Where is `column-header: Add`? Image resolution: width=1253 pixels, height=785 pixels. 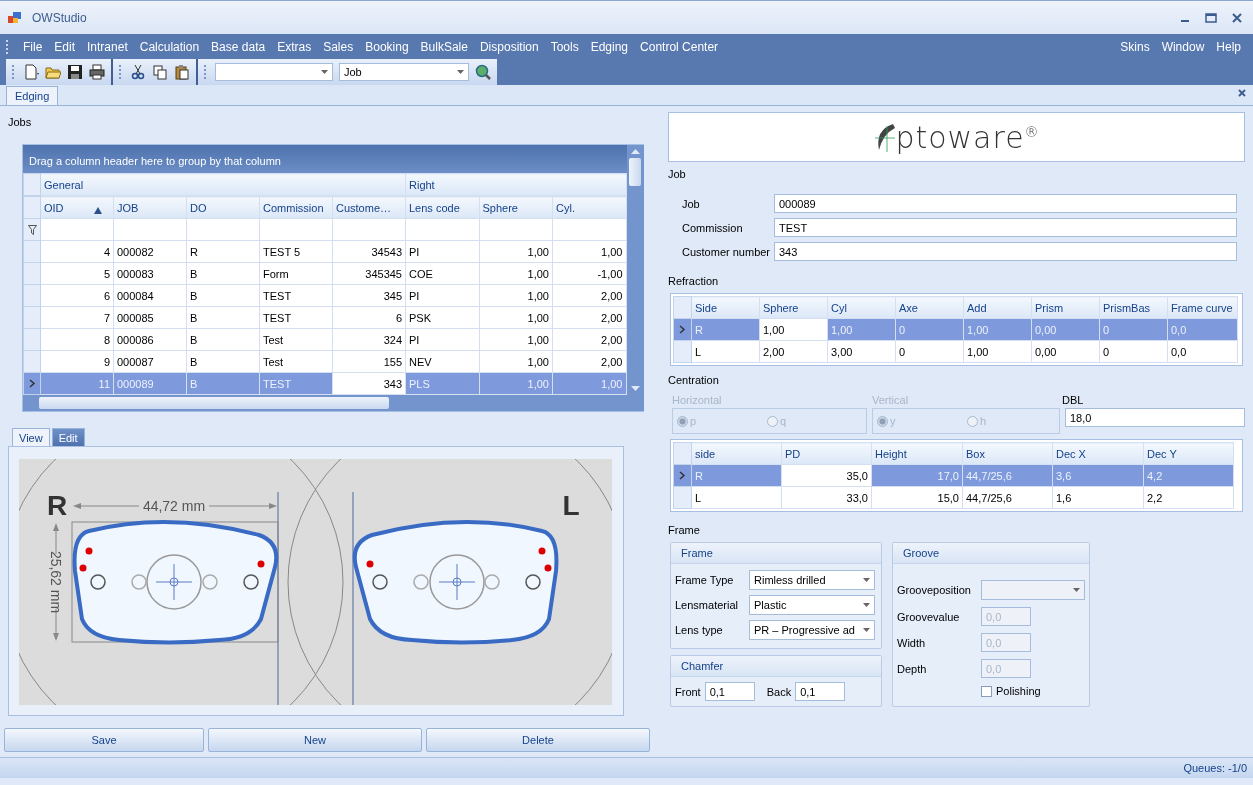 column-header: Add is located at coordinates (997, 307).